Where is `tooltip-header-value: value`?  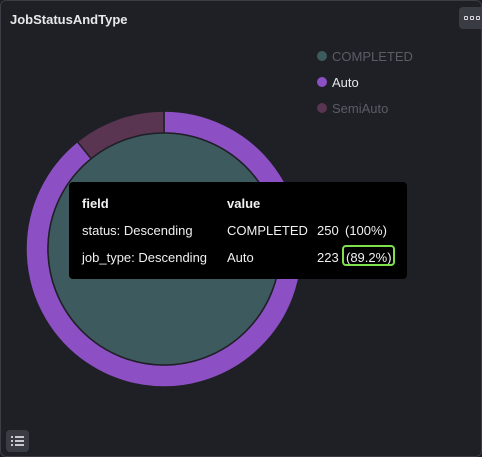 tooltip-header-value: value is located at coordinates (244, 203).